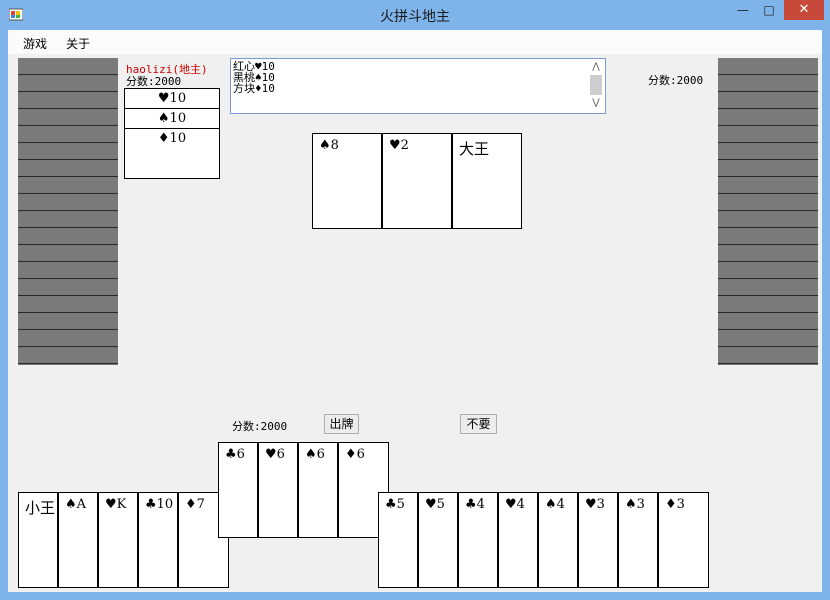 This screenshot has width=830, height=600. Describe the element at coordinates (254, 77) in the screenshot. I see `log-line: 黑桃♠10` at that location.